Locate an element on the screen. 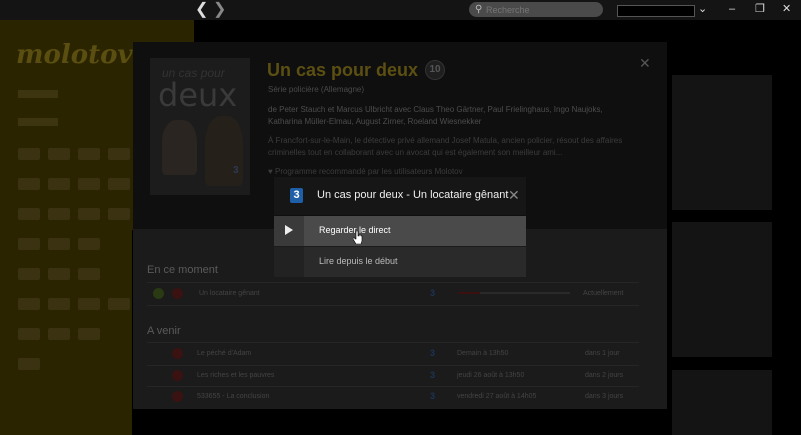 This screenshot has width=801, height=435. watch-live-button: Regarder le direct is located at coordinates (400, 231).